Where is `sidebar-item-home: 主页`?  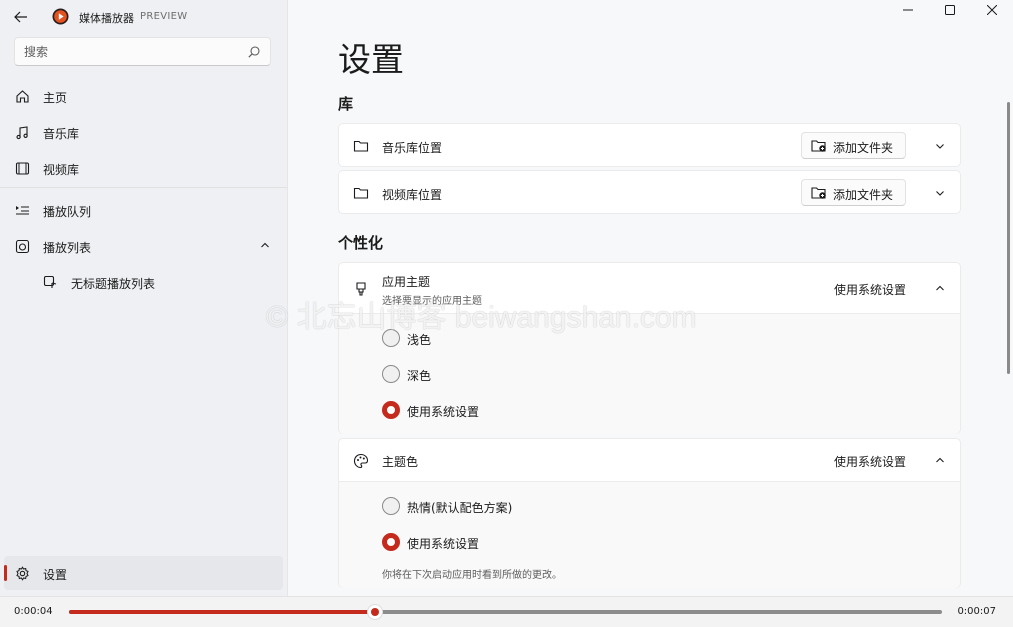 sidebar-item-home: 主页 is located at coordinates (143, 96).